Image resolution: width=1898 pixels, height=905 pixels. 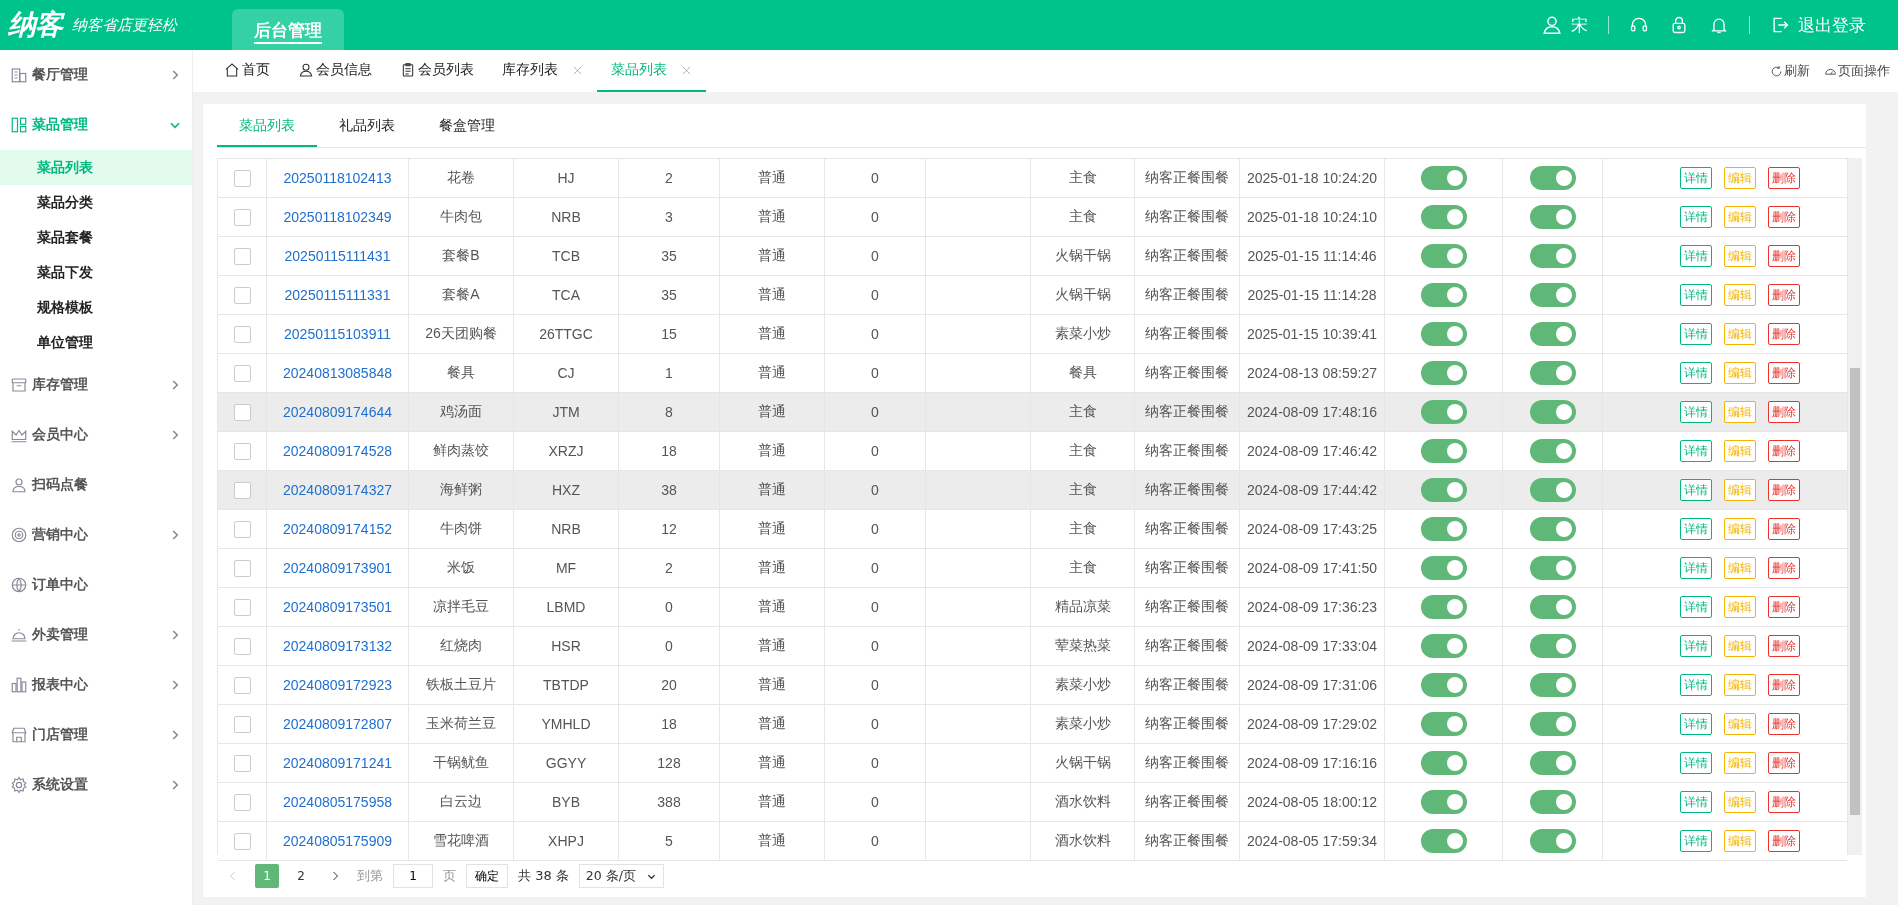 I want to click on item-code-link: 20250115103911, so click(x=337, y=334).